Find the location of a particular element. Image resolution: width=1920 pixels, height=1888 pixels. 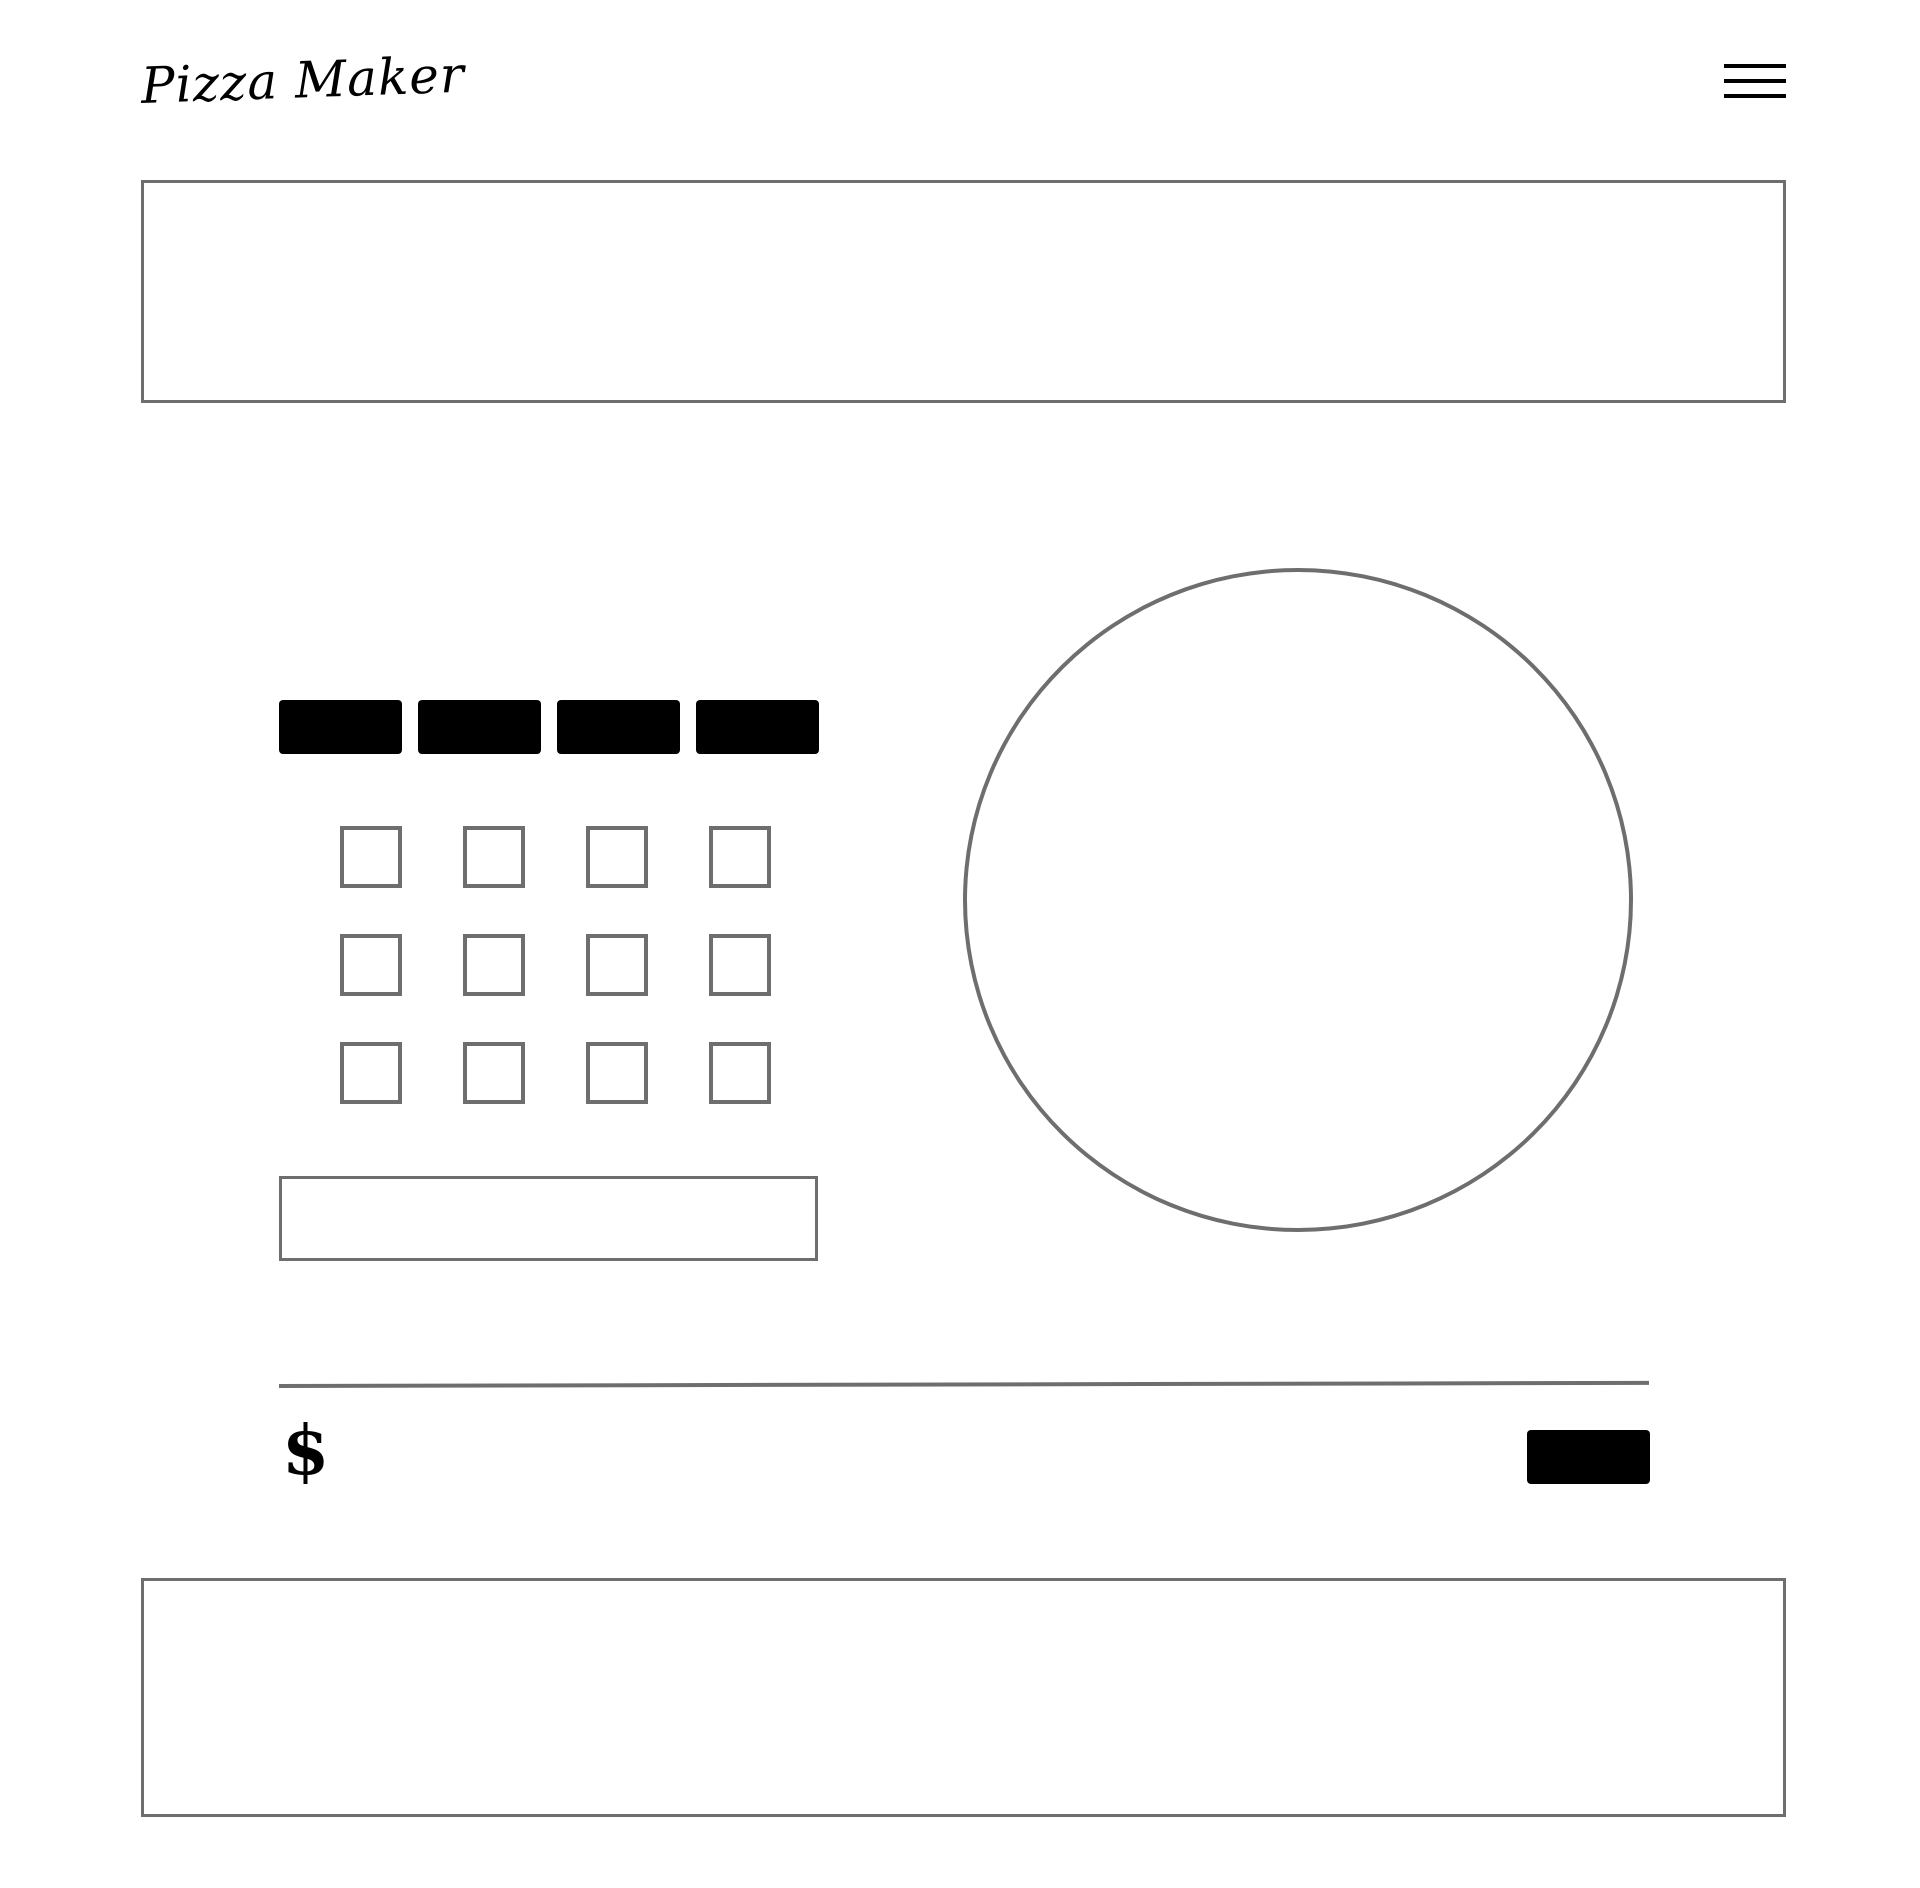

hamburger-menu-icon is located at coordinates (1755, 66).